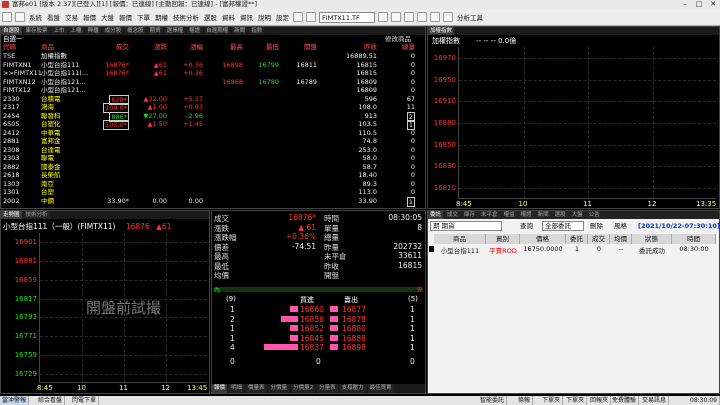  I want to click on tab-quote-2: 上市, so click(59, 31).